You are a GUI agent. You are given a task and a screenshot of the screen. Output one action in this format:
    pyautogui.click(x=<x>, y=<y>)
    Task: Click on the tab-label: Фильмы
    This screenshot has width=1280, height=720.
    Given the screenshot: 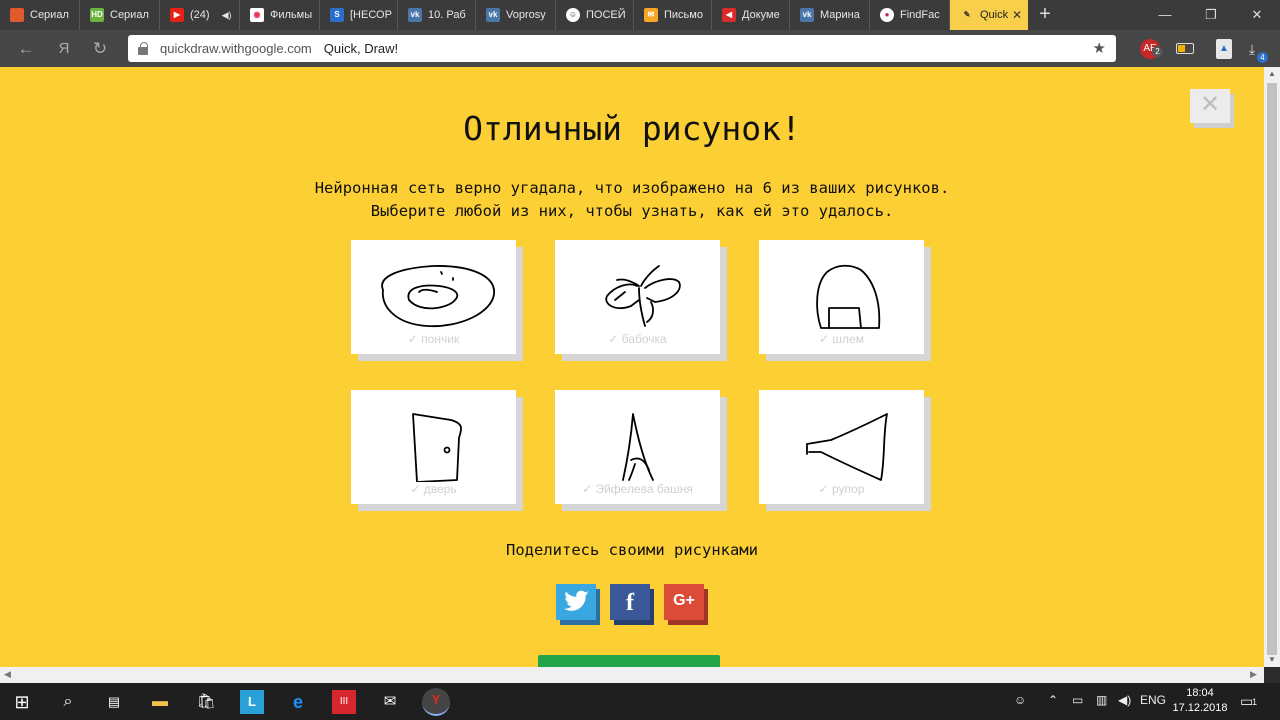 What is the action you would take?
    pyautogui.click(x=291, y=15)
    